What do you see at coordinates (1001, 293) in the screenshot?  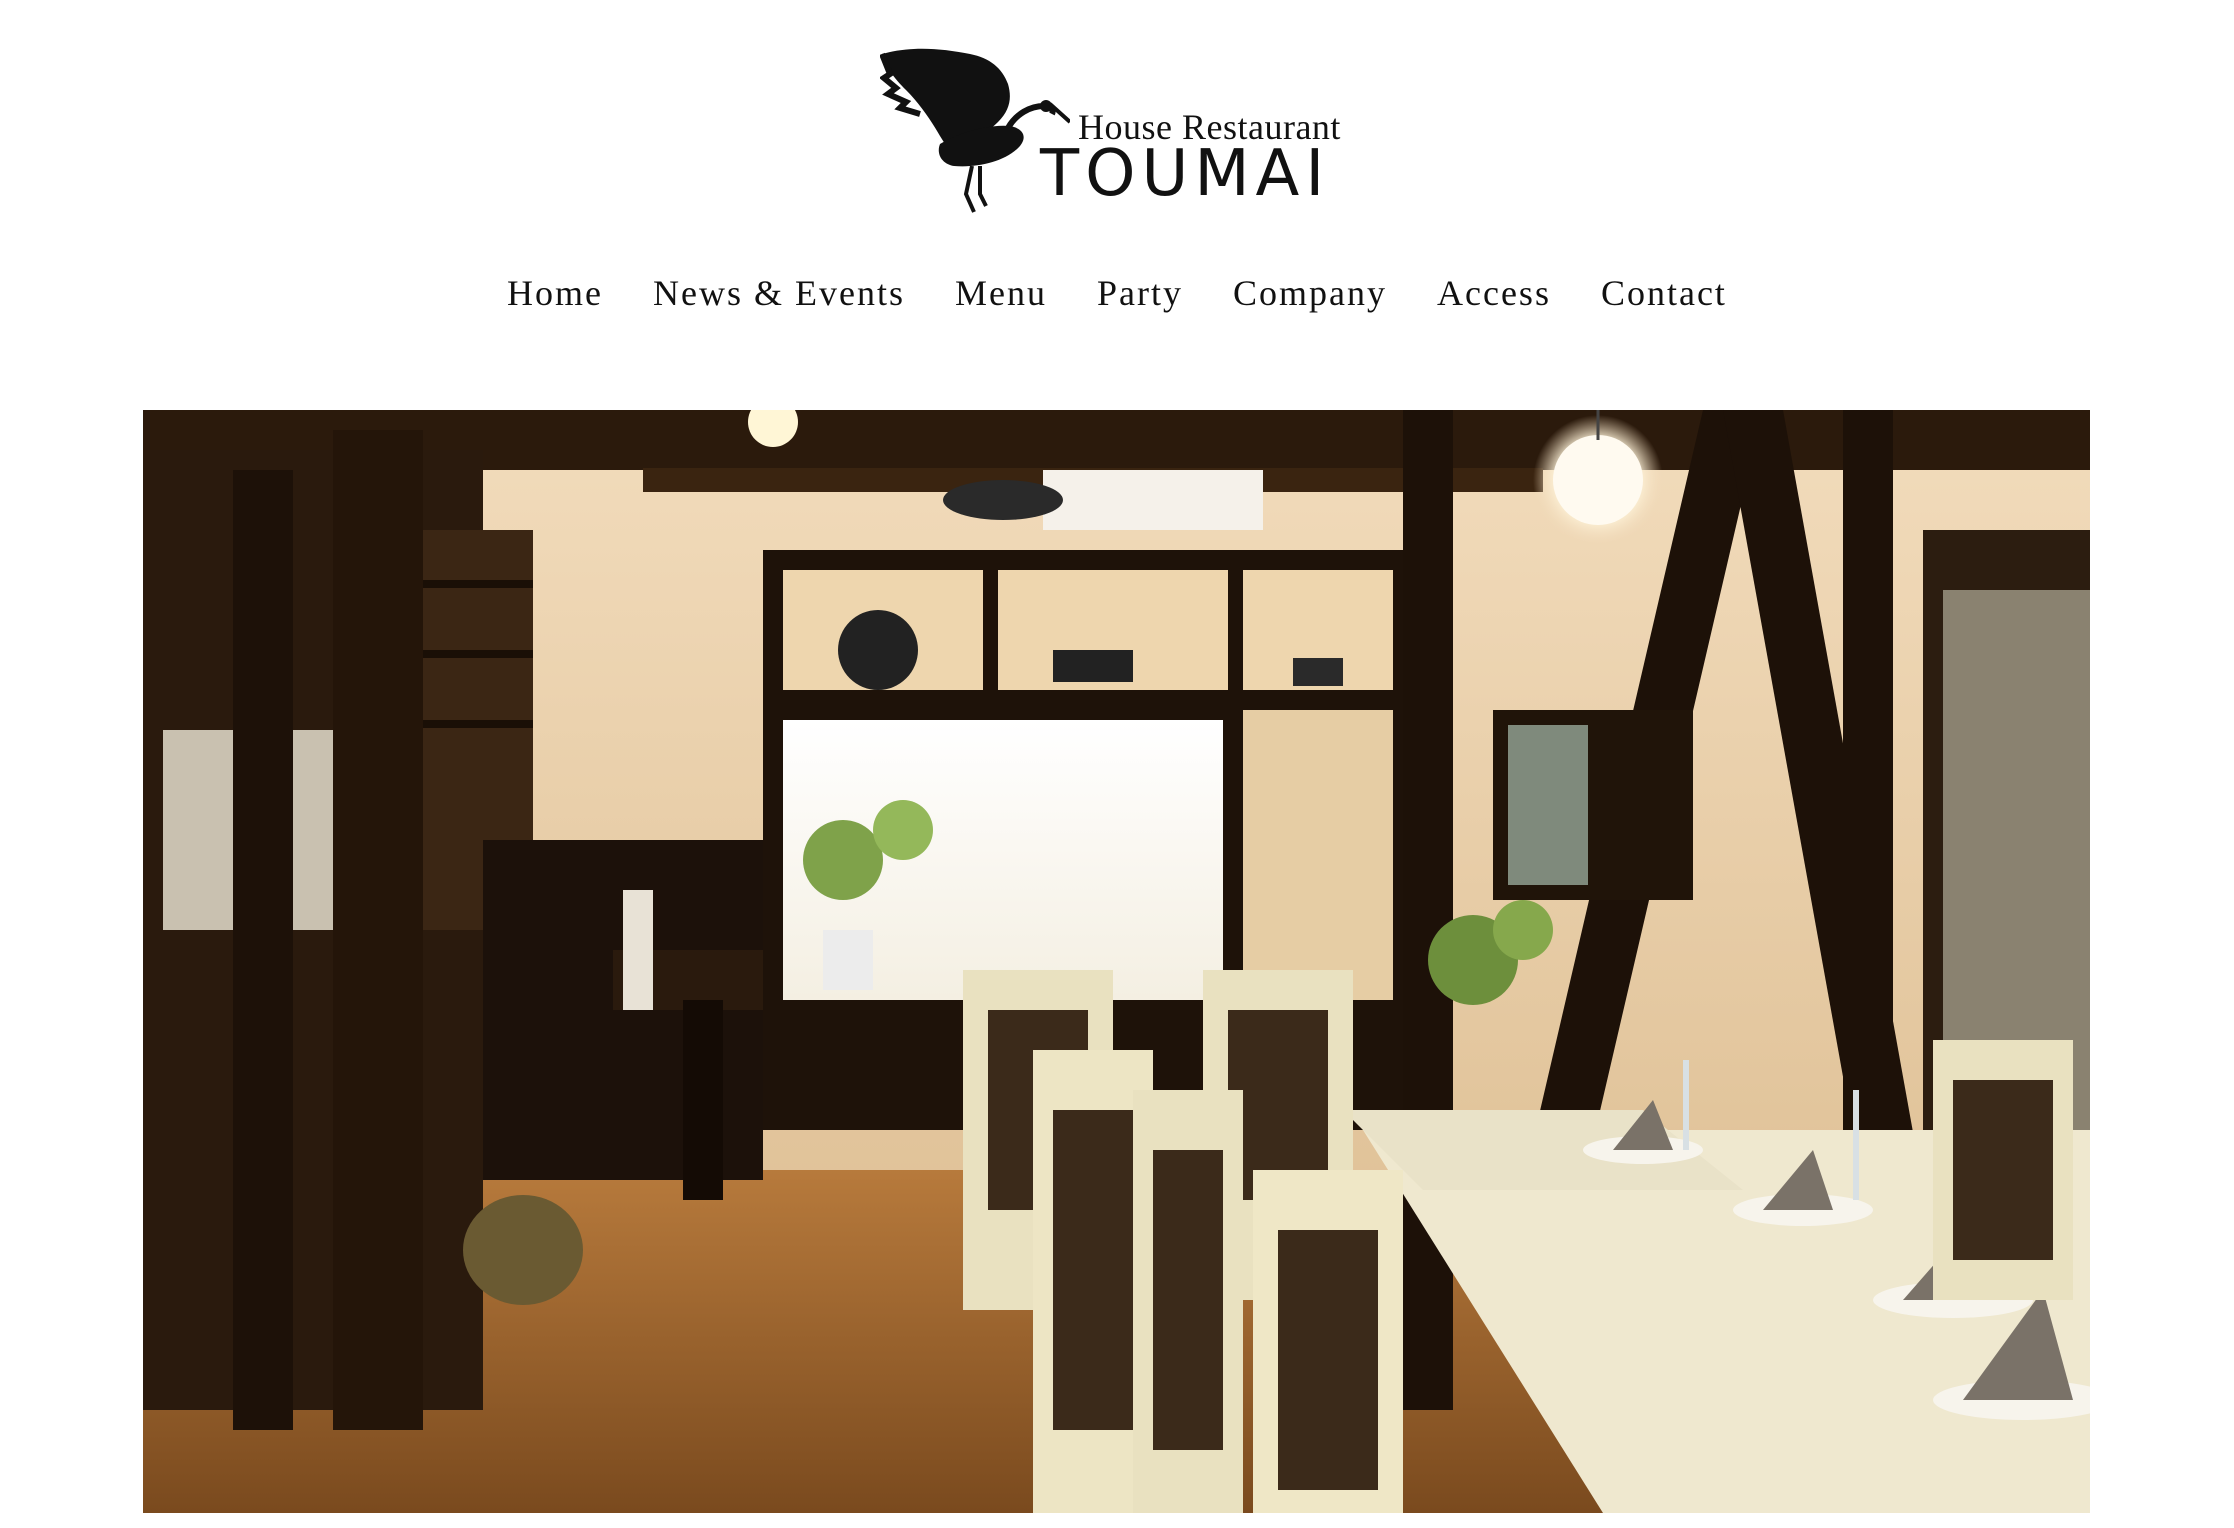 I see `nav-item-menu: Menu` at bounding box center [1001, 293].